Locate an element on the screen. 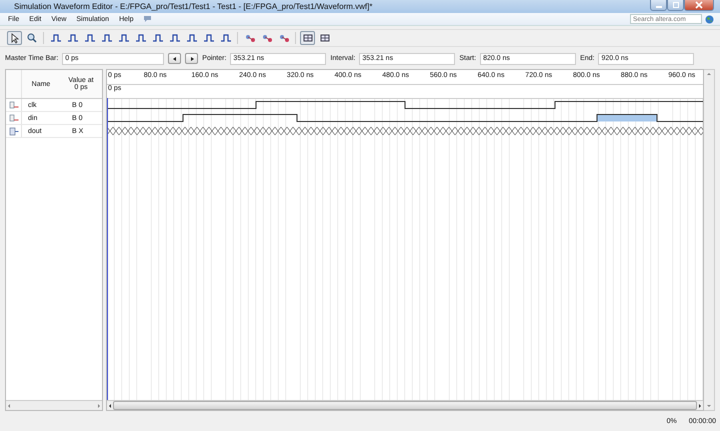  right-triangle-icon is located at coordinates (191, 59).